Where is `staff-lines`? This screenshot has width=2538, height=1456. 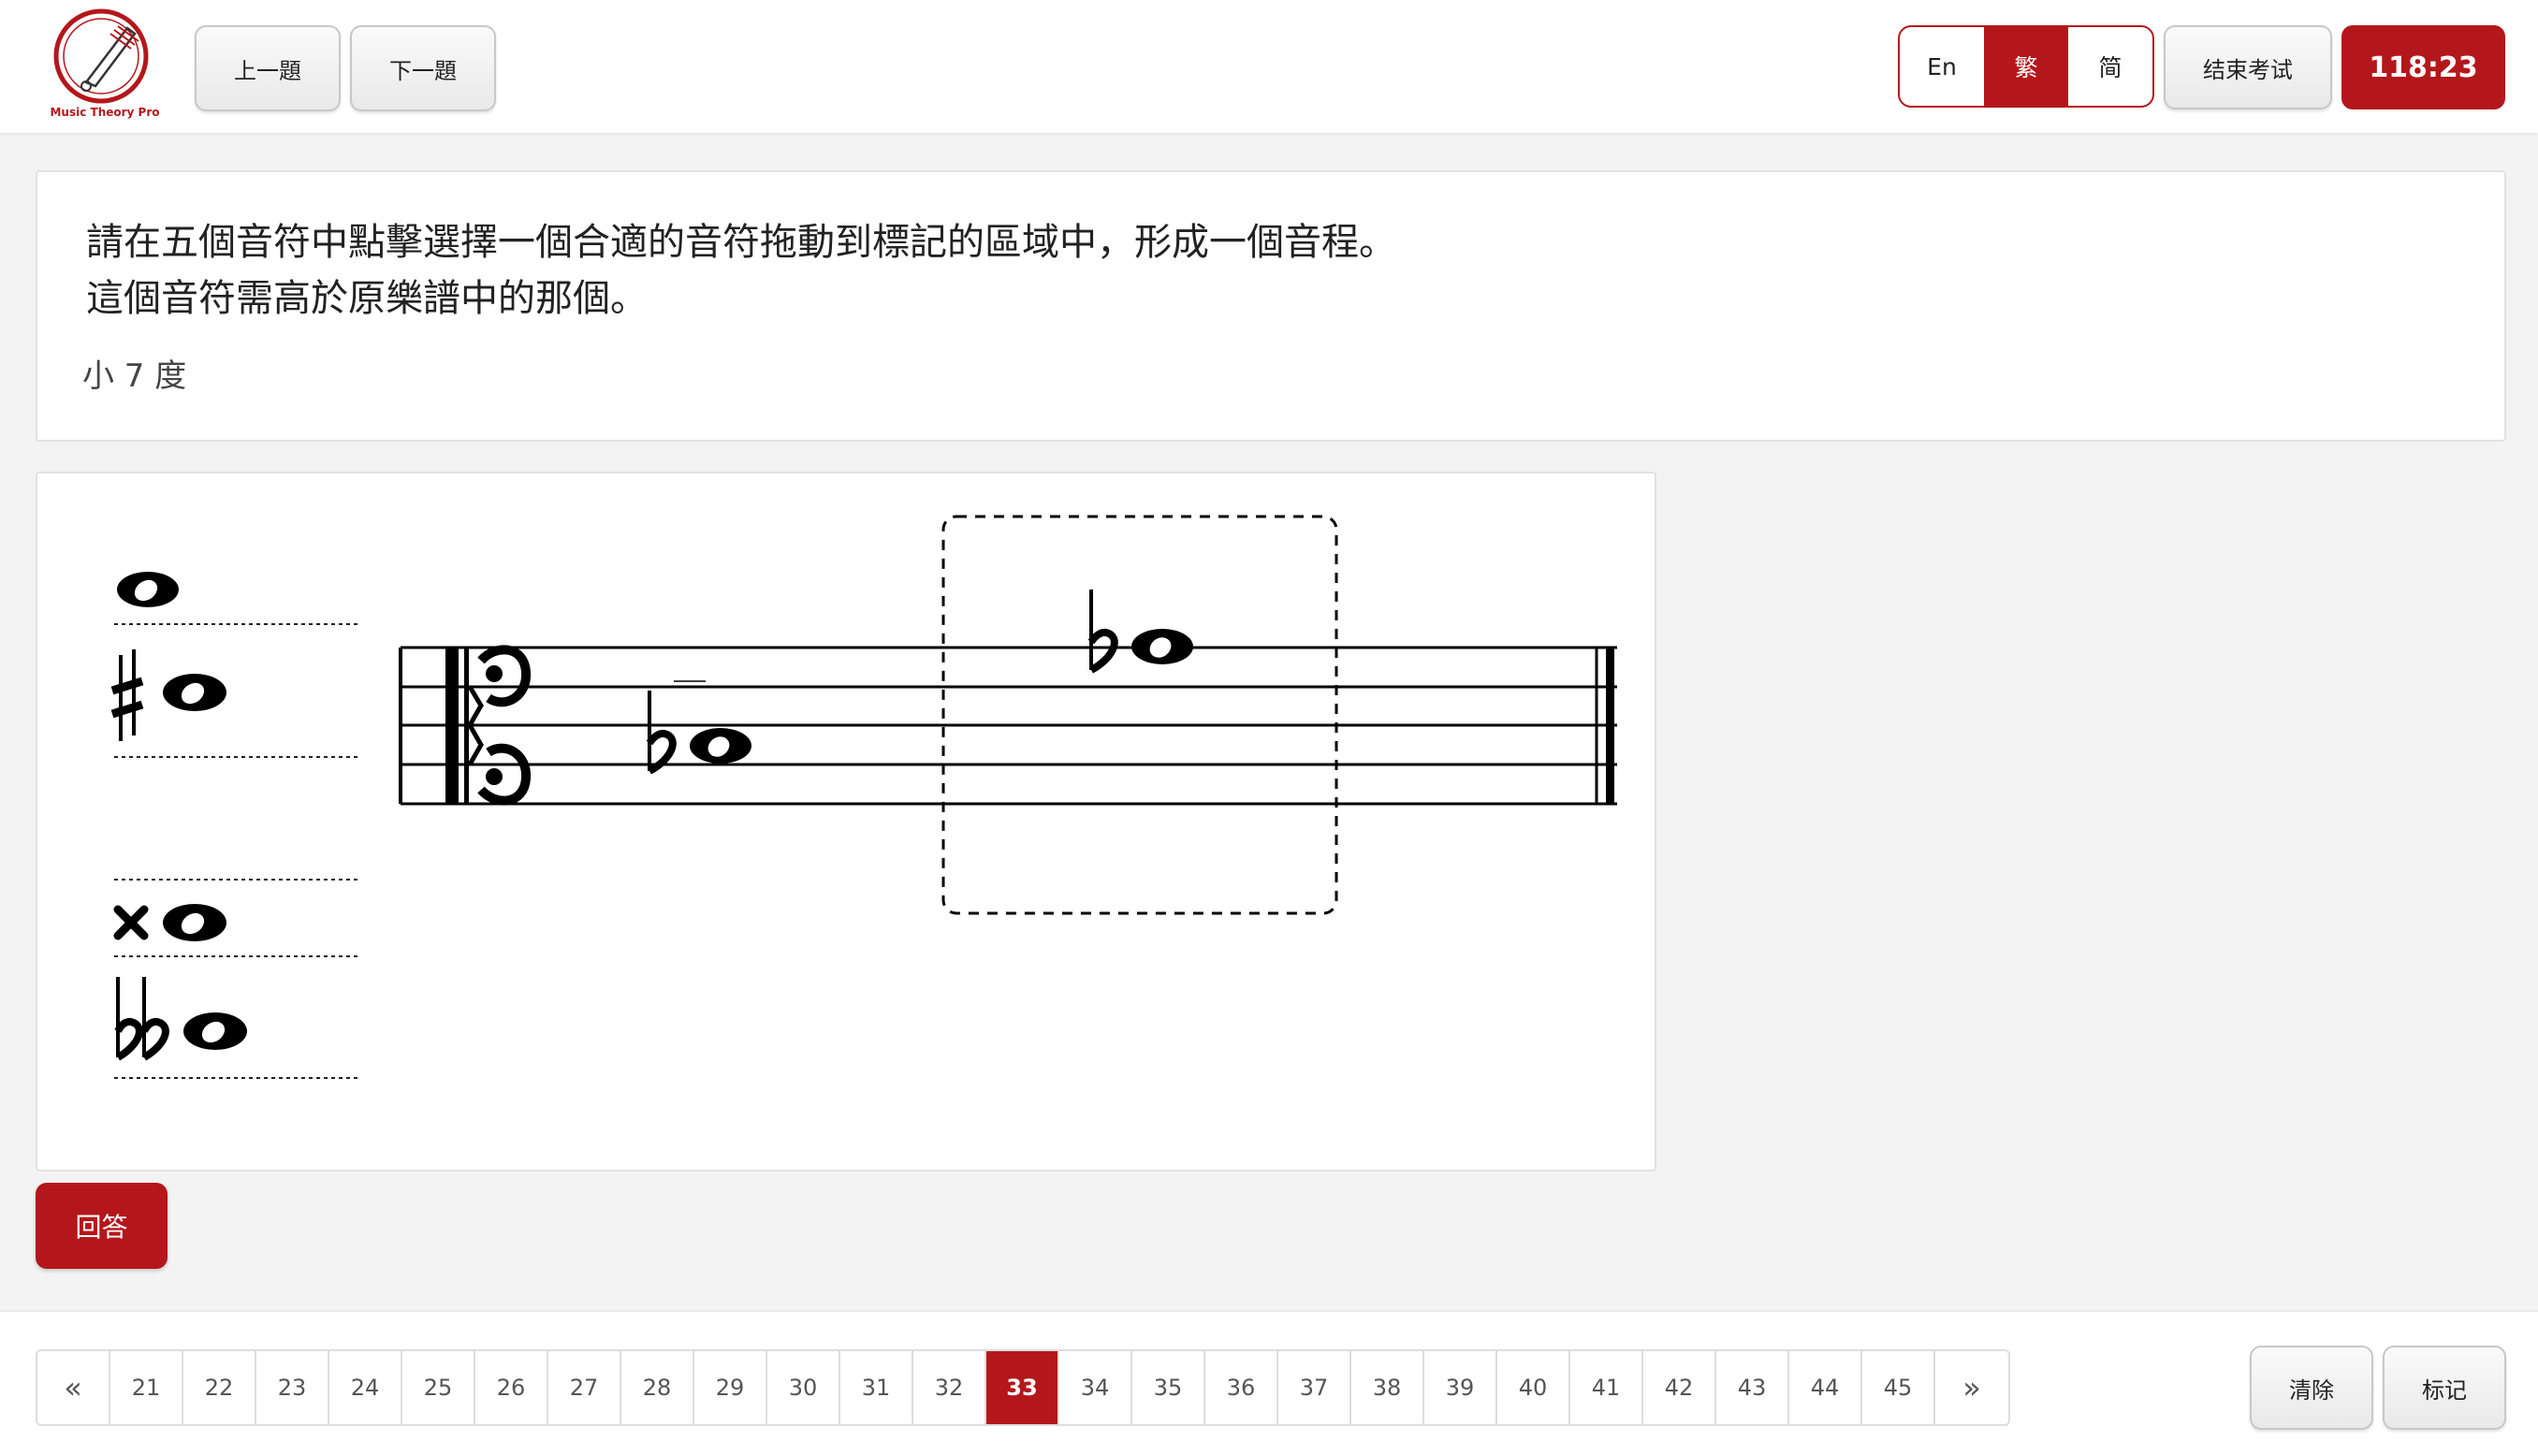
staff-lines is located at coordinates (1009, 726).